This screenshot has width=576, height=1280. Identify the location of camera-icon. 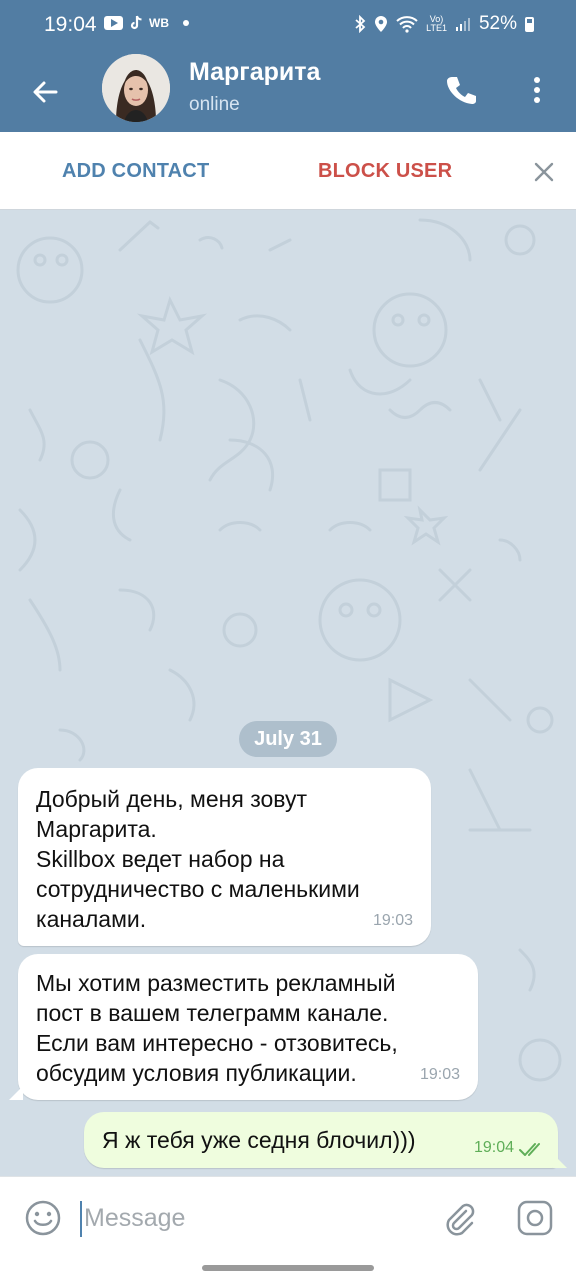
(535, 1218).